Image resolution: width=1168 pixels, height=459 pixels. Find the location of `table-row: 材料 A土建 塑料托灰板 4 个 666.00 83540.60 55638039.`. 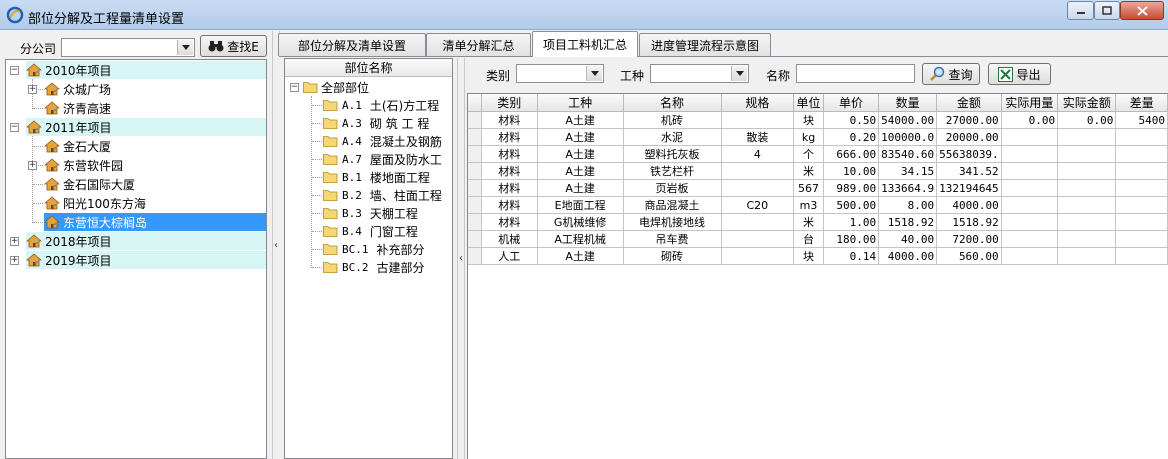

table-row: 材料 A土建 塑料托灰板 4 个 666.00 83540.60 55638039. is located at coordinates (818, 154).